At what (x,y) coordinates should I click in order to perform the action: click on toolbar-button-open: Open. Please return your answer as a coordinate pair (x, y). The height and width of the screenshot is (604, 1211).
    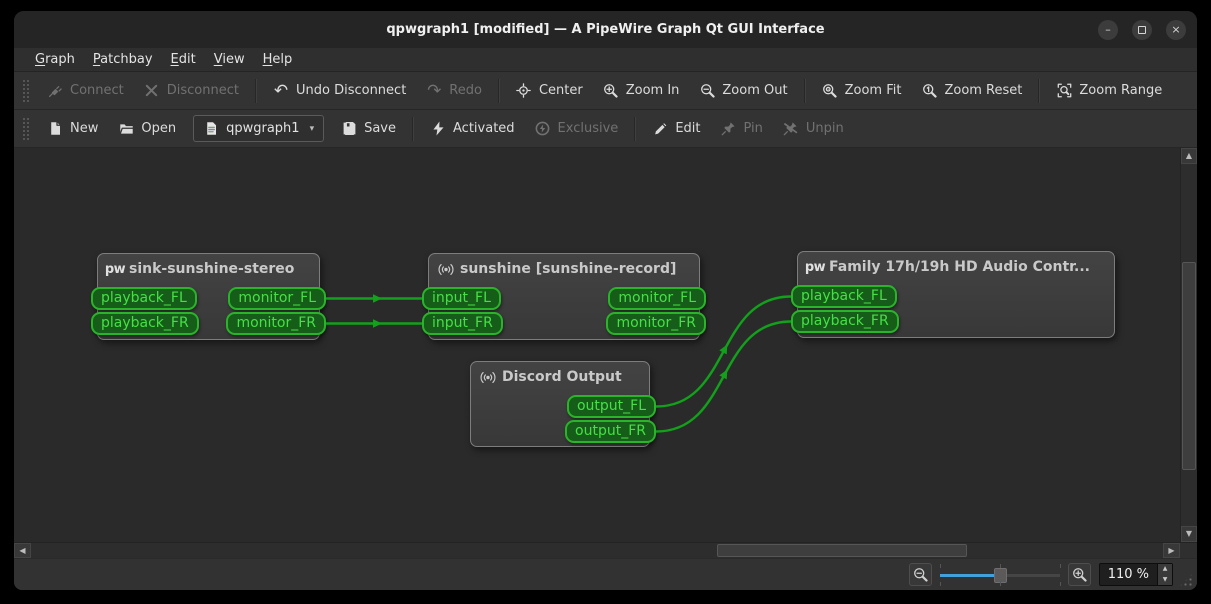
    Looking at the image, I should click on (147, 129).